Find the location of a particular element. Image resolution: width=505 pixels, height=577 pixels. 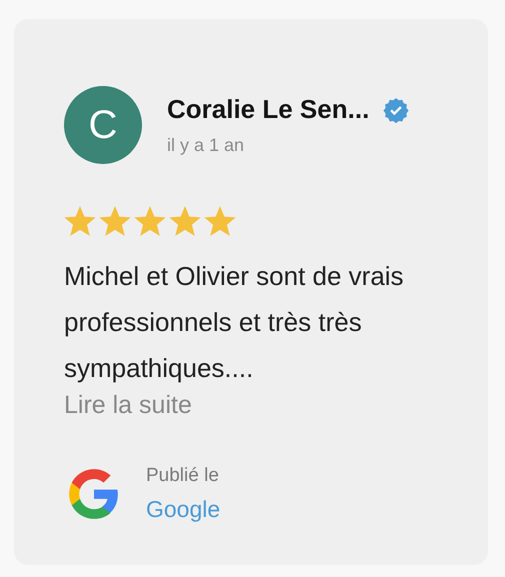

avatar: C is located at coordinates (103, 125).